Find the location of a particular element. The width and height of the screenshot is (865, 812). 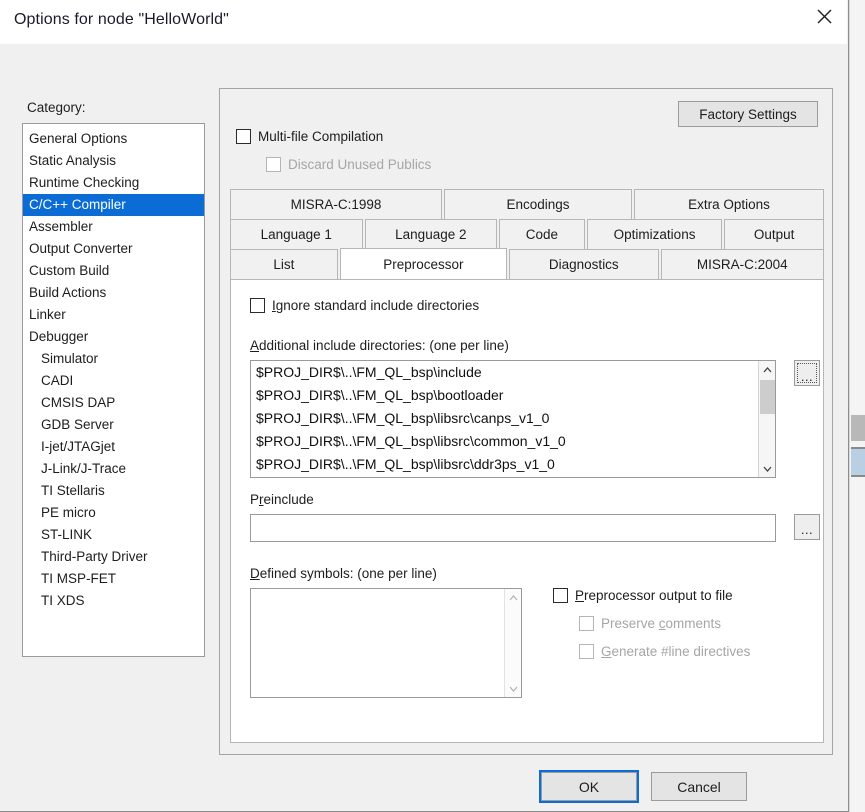

preserve-comments-checkbox is located at coordinates (586, 623).